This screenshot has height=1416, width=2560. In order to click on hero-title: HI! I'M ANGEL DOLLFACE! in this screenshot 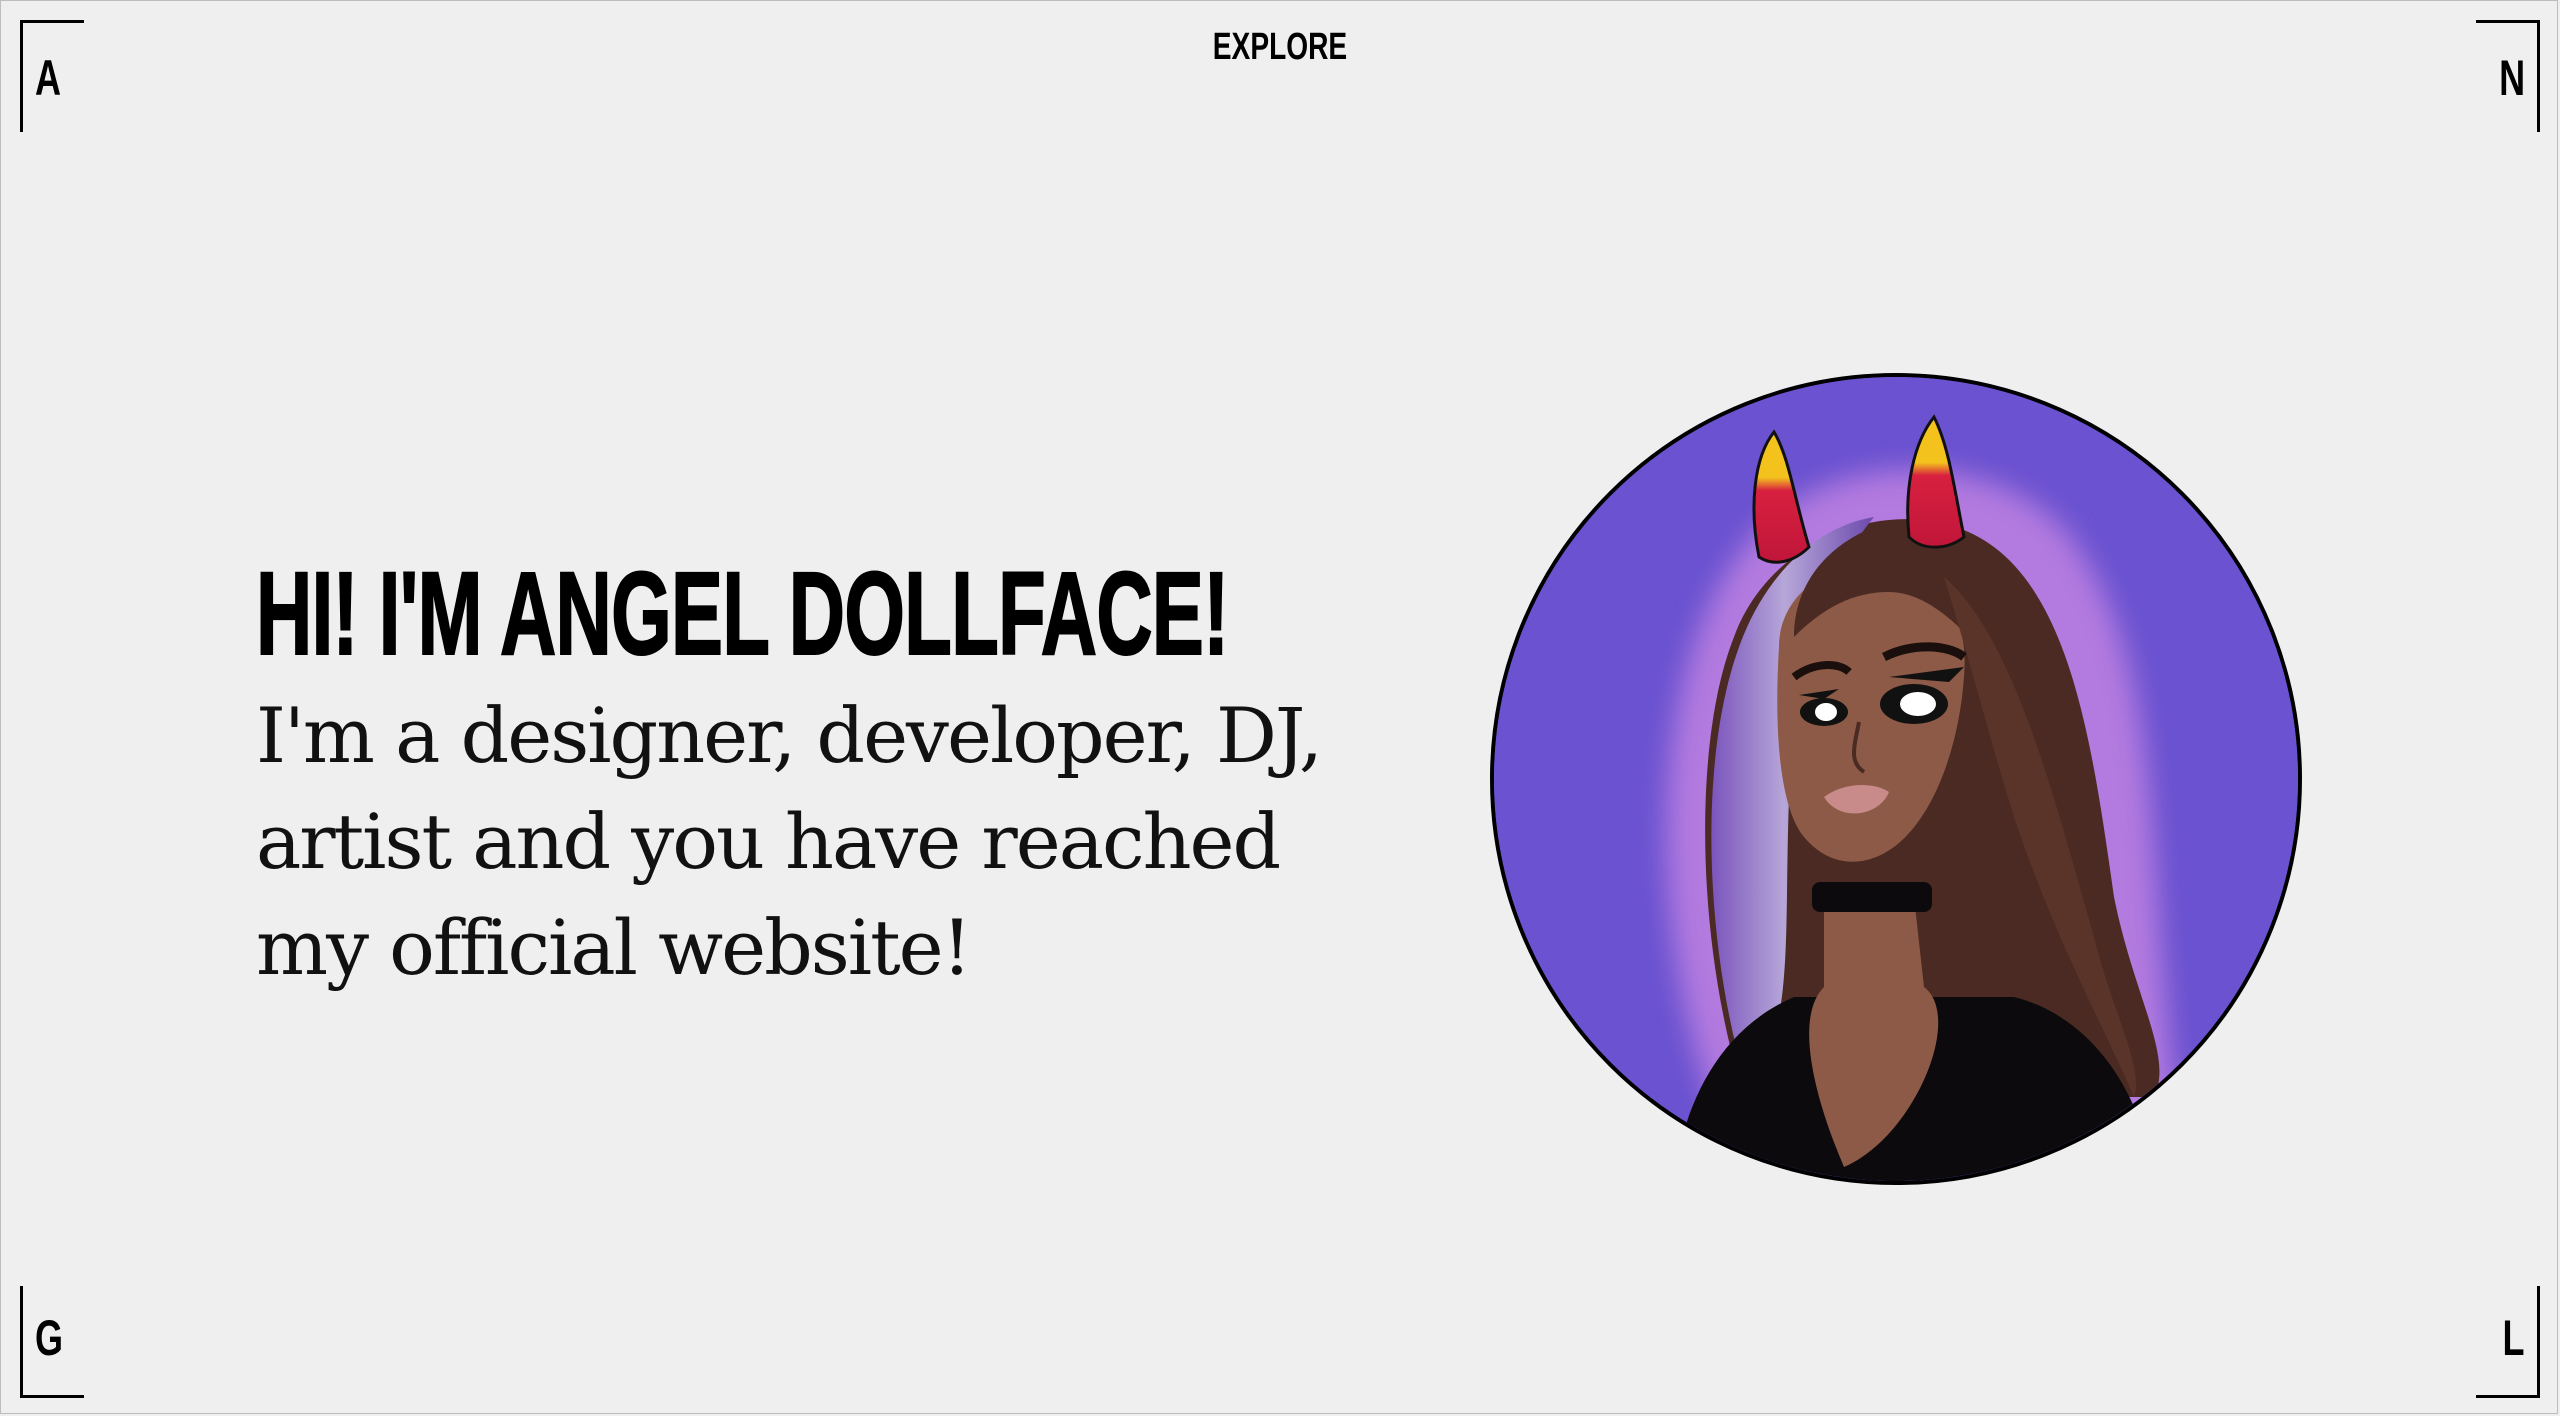, I will do `click(742, 614)`.